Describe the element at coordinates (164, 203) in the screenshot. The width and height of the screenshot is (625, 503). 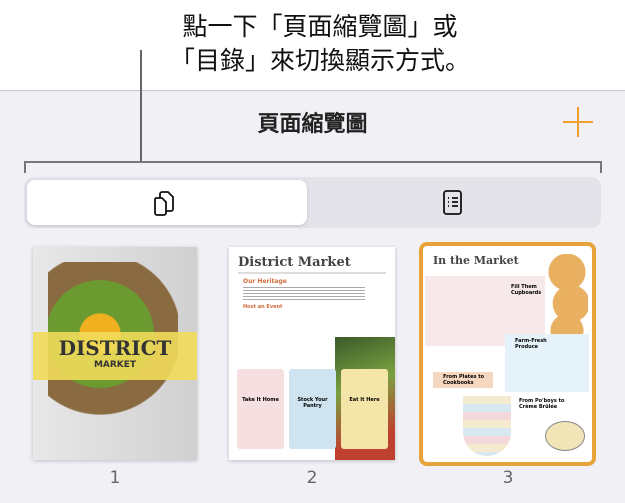
I see `pages-icon` at that location.